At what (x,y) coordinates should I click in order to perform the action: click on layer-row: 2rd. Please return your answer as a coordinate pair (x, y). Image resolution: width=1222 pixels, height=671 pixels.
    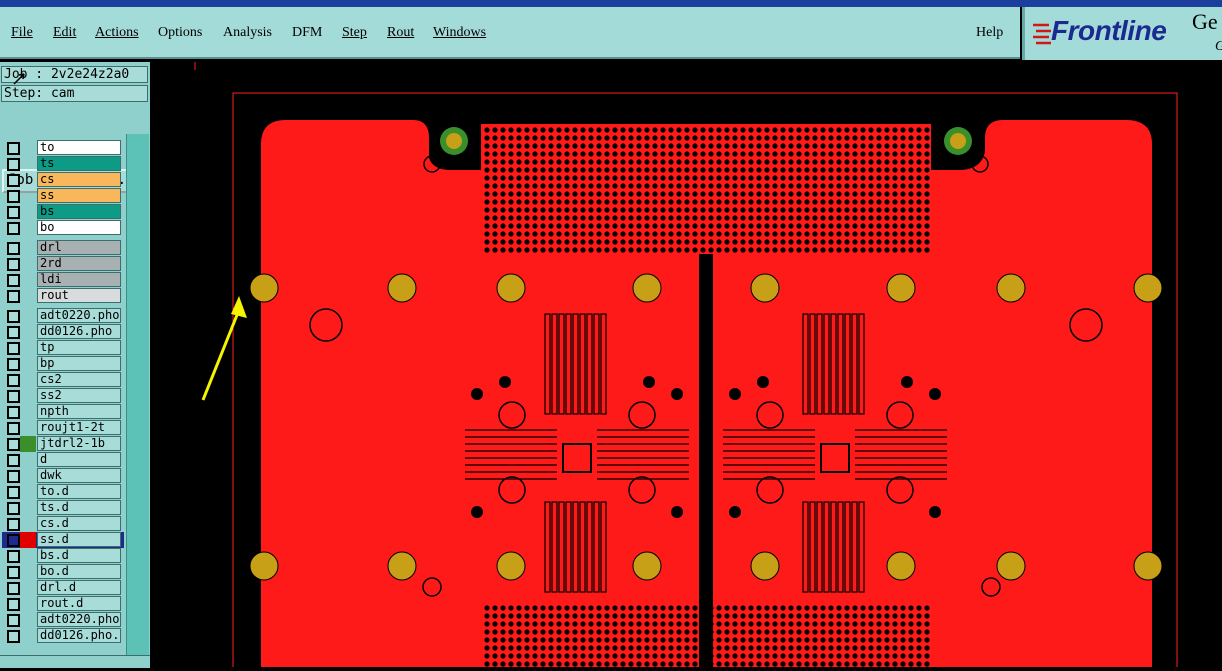
    Looking at the image, I should click on (63, 264).